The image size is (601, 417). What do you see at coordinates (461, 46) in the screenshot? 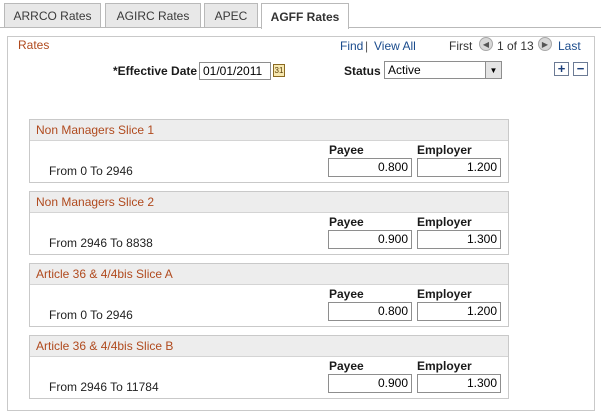
I see `first-label: First` at bounding box center [461, 46].